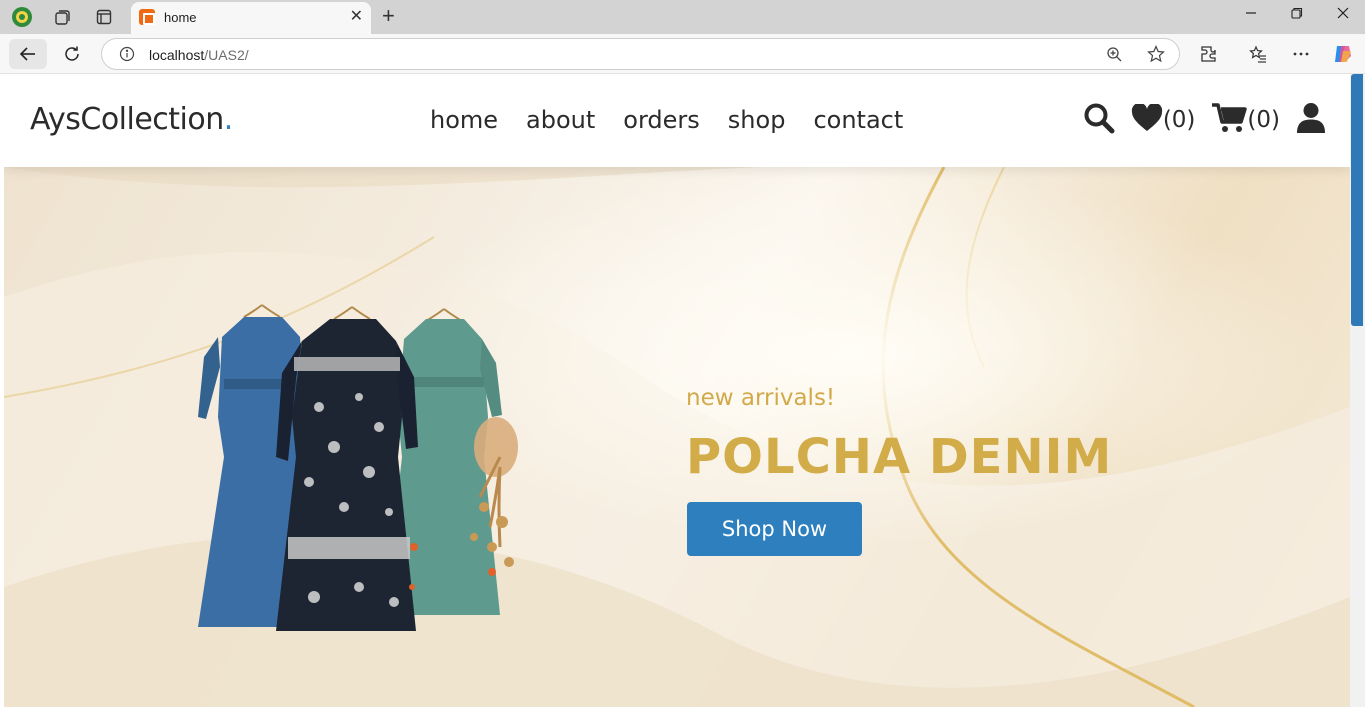  What do you see at coordinates (1229, 120) in the screenshot?
I see `cart-icon` at bounding box center [1229, 120].